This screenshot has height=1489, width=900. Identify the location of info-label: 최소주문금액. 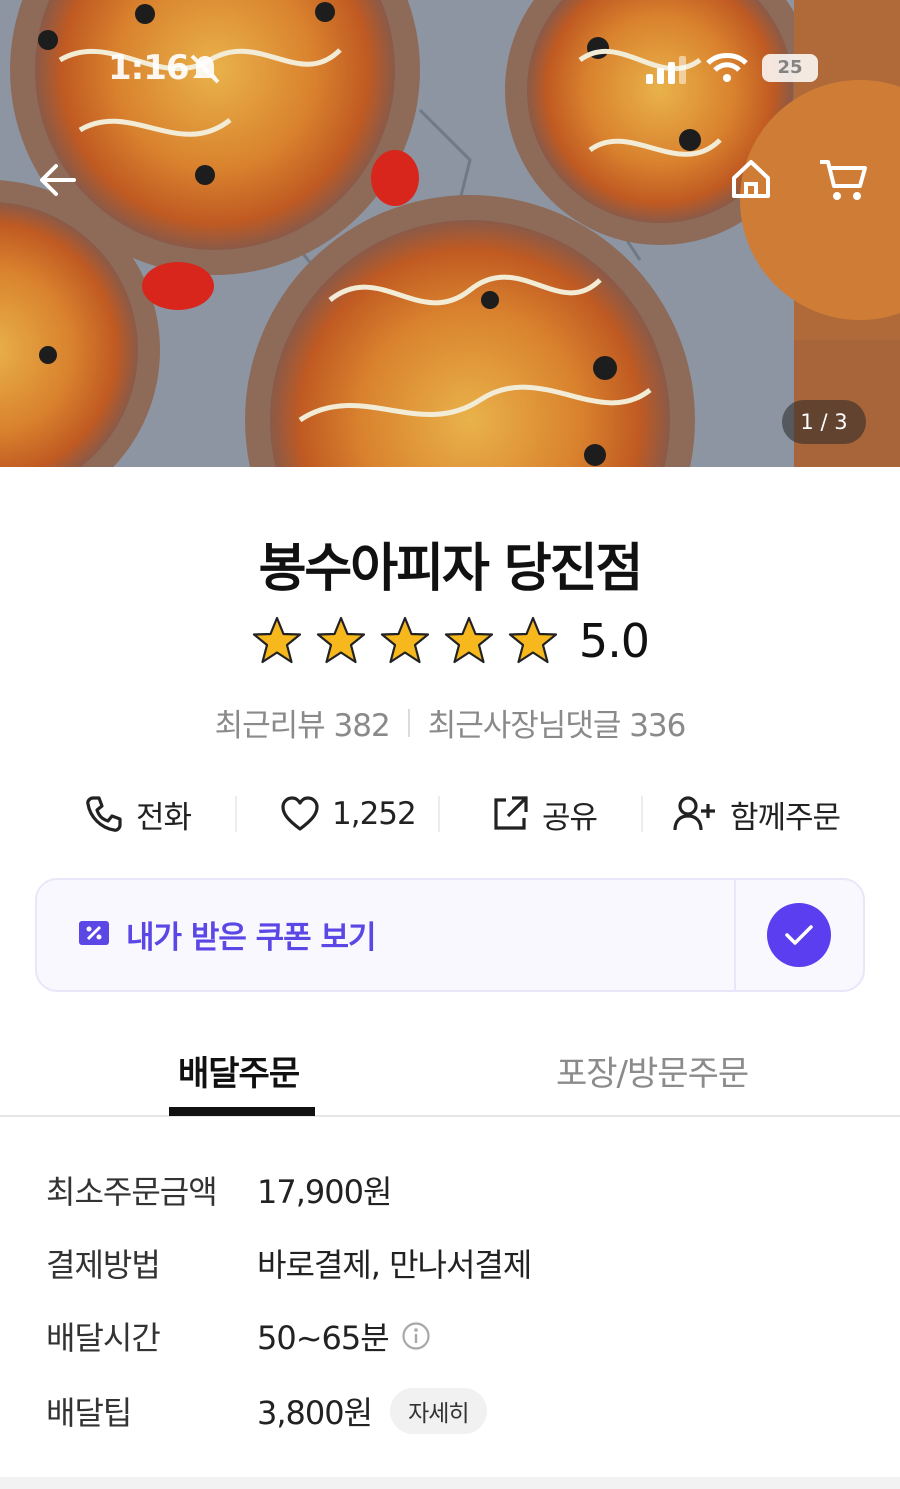
(132, 1192).